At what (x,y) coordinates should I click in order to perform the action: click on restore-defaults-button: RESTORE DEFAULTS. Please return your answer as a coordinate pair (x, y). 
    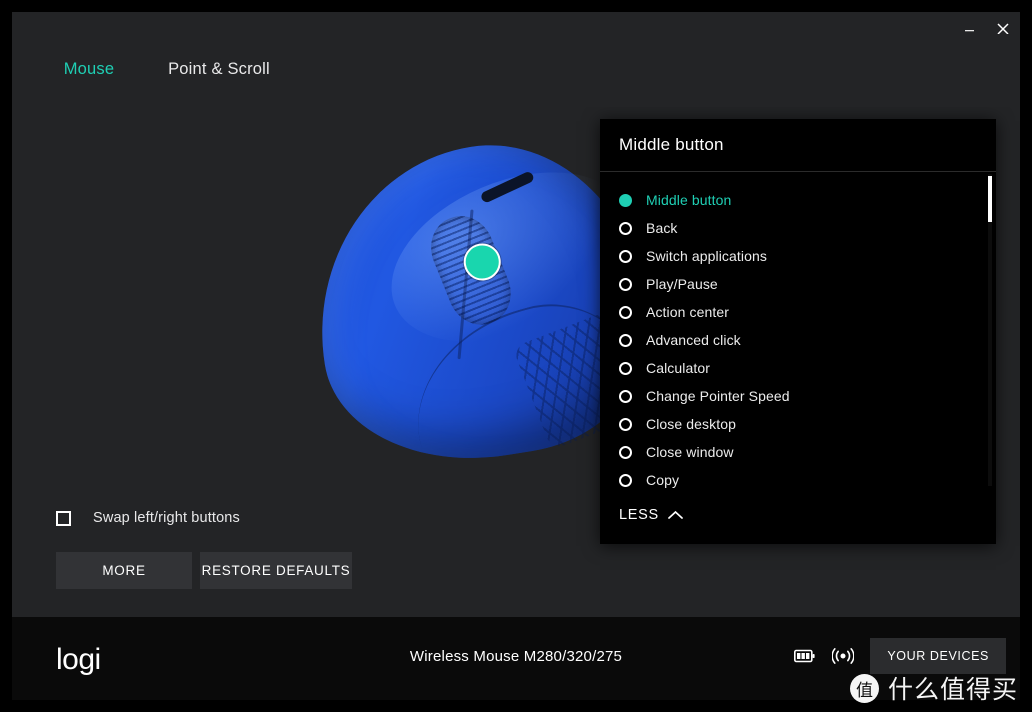
    Looking at the image, I should click on (276, 570).